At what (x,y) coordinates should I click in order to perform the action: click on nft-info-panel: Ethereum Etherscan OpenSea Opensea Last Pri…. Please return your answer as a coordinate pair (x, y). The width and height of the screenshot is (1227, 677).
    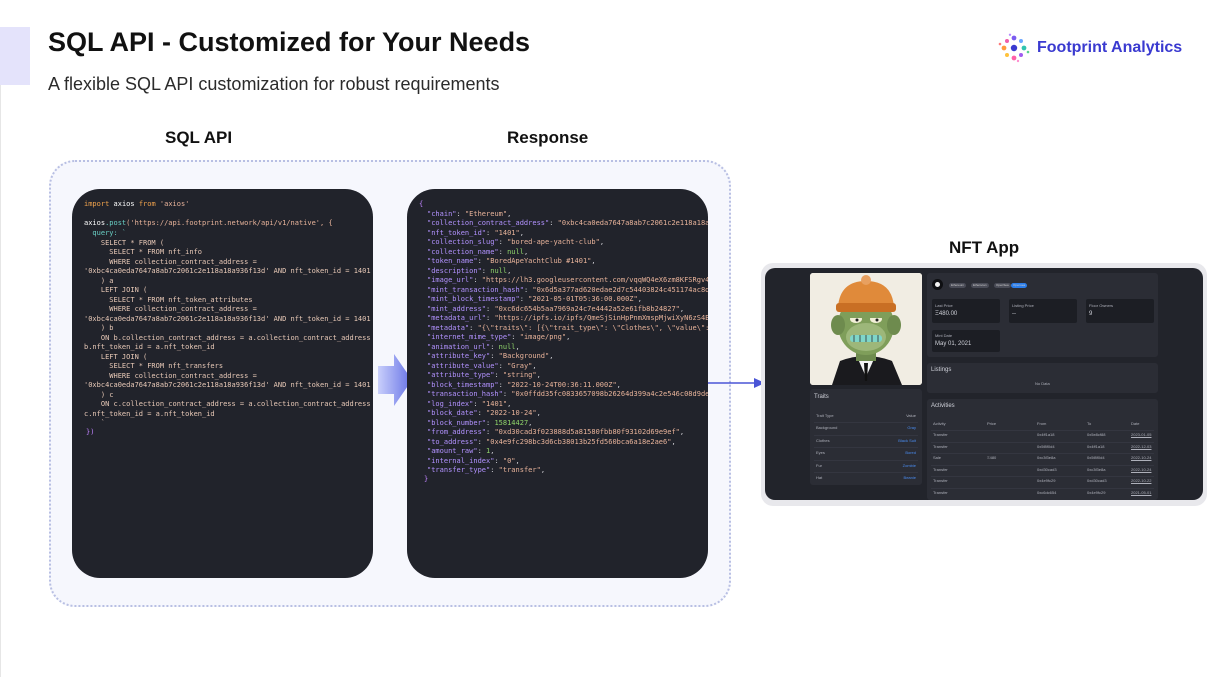
    Looking at the image, I should click on (1042, 315).